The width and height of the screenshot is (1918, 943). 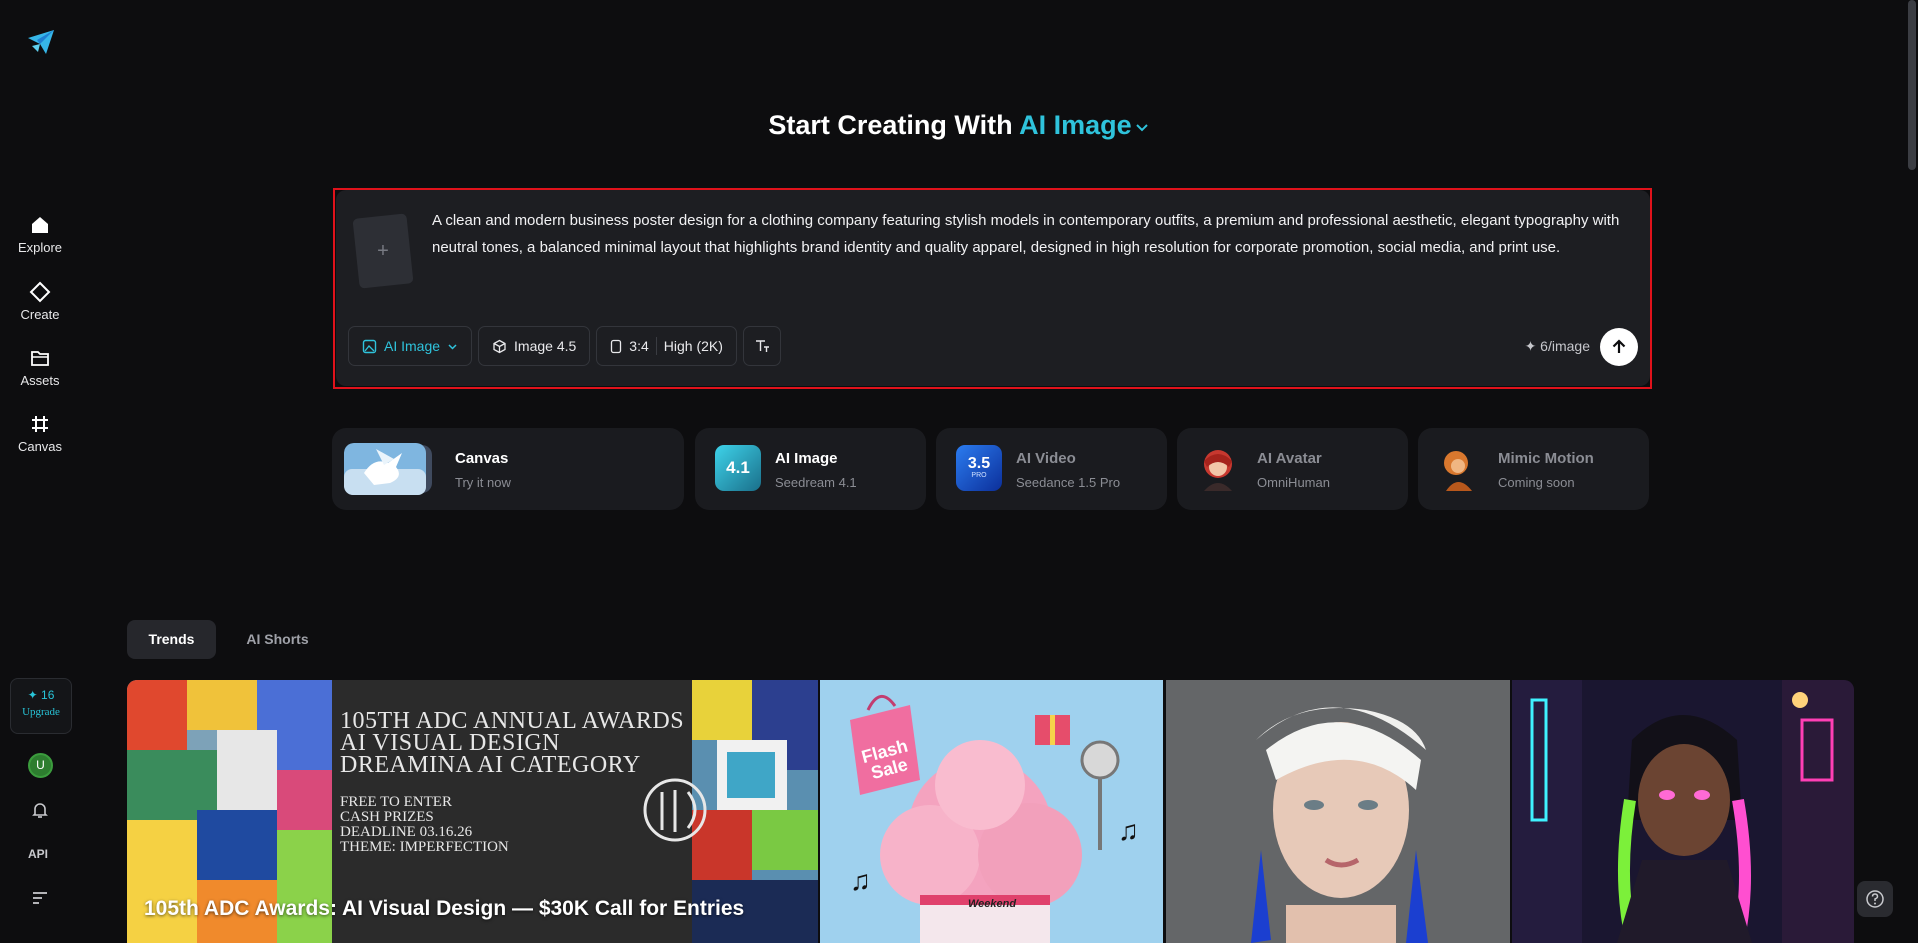 I want to click on upgrade-button: ✦ 16 Upgrade, so click(x=41, y=706).